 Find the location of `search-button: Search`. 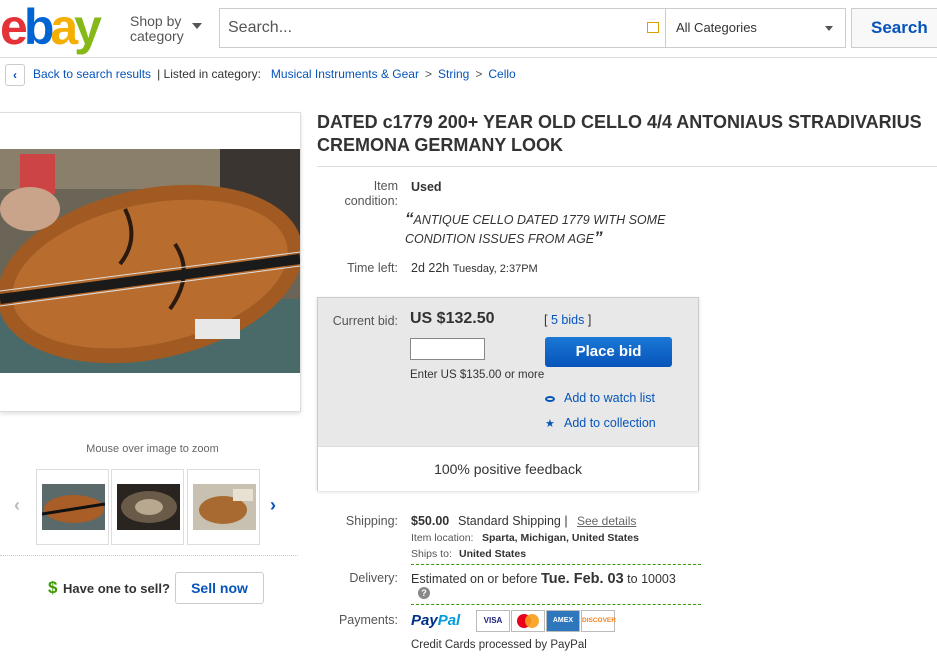

search-button: Search is located at coordinates (894, 28).